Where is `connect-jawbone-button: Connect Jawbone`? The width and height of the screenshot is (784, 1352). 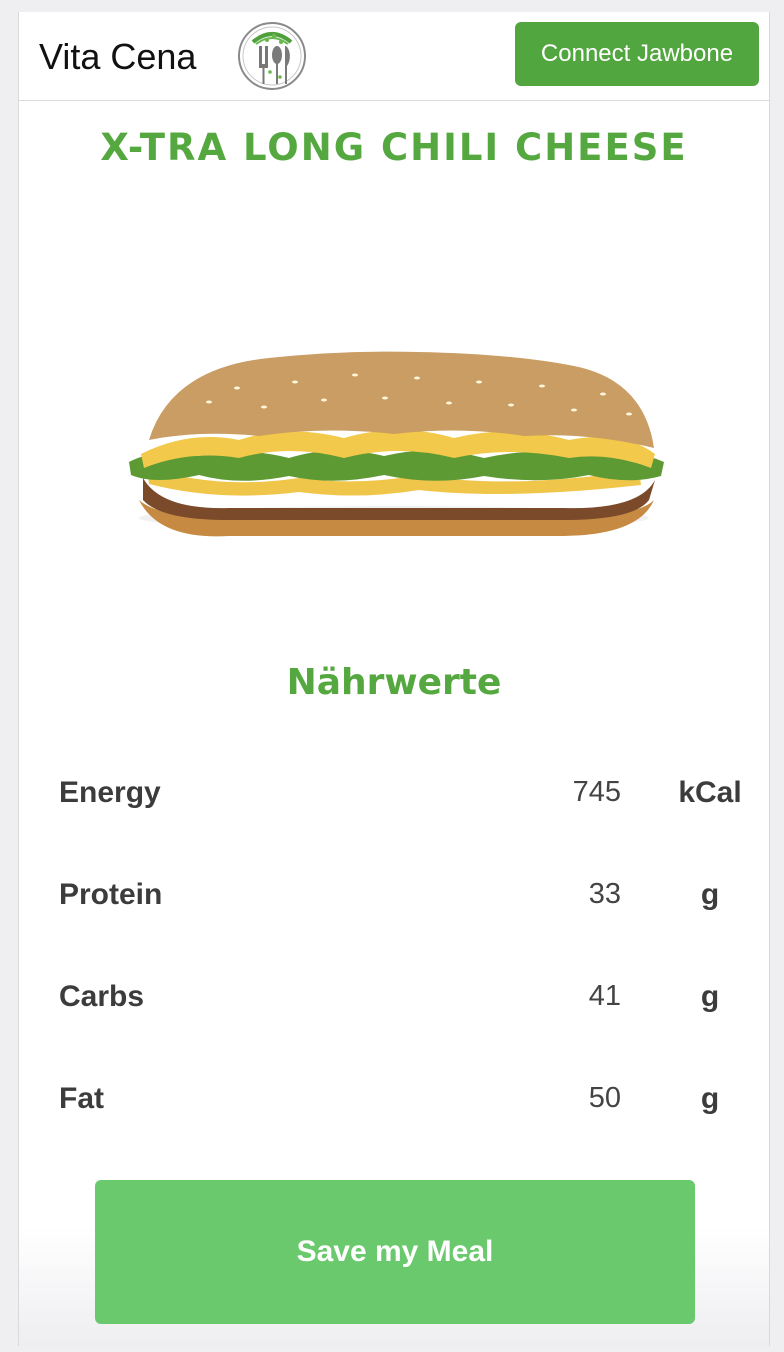
connect-jawbone-button: Connect Jawbone is located at coordinates (637, 54).